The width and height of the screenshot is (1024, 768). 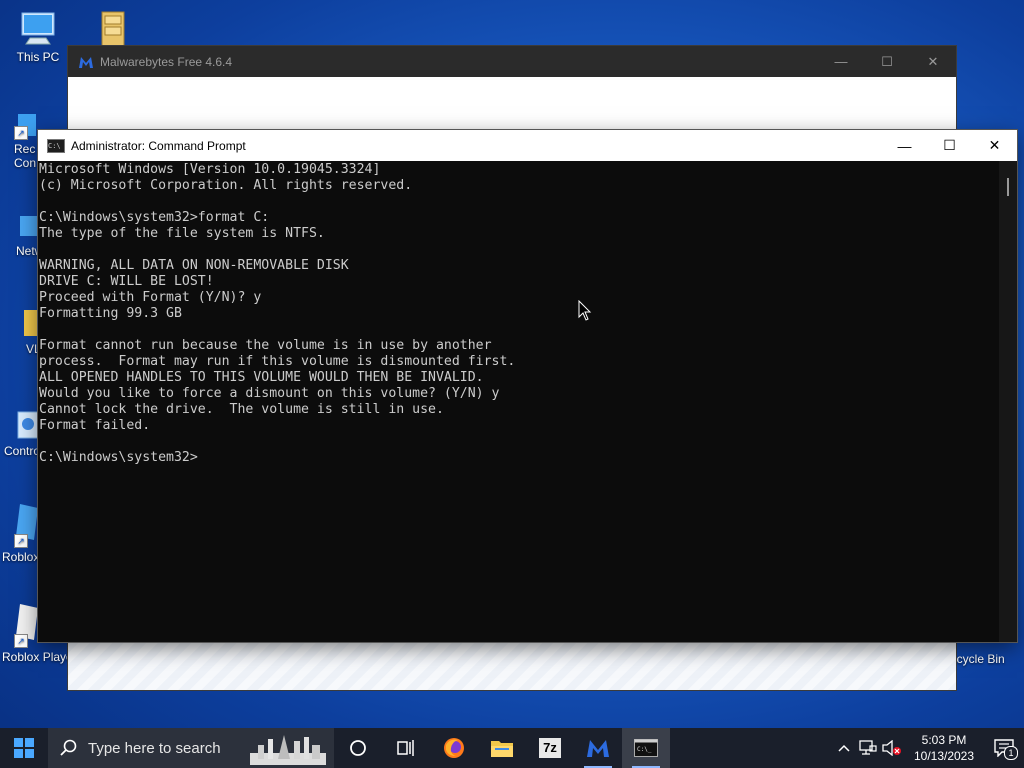 What do you see at coordinates (20, 331) in the screenshot?
I see `desktop-icon-vl: VL` at bounding box center [20, 331].